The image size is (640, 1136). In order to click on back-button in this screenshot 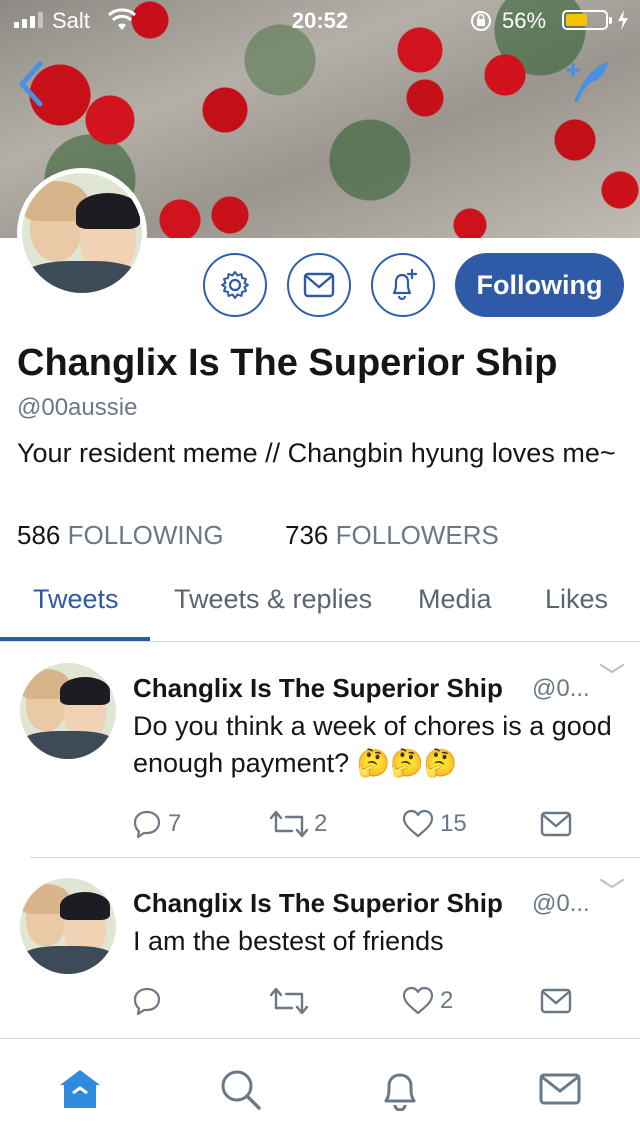, I will do `click(32, 84)`.